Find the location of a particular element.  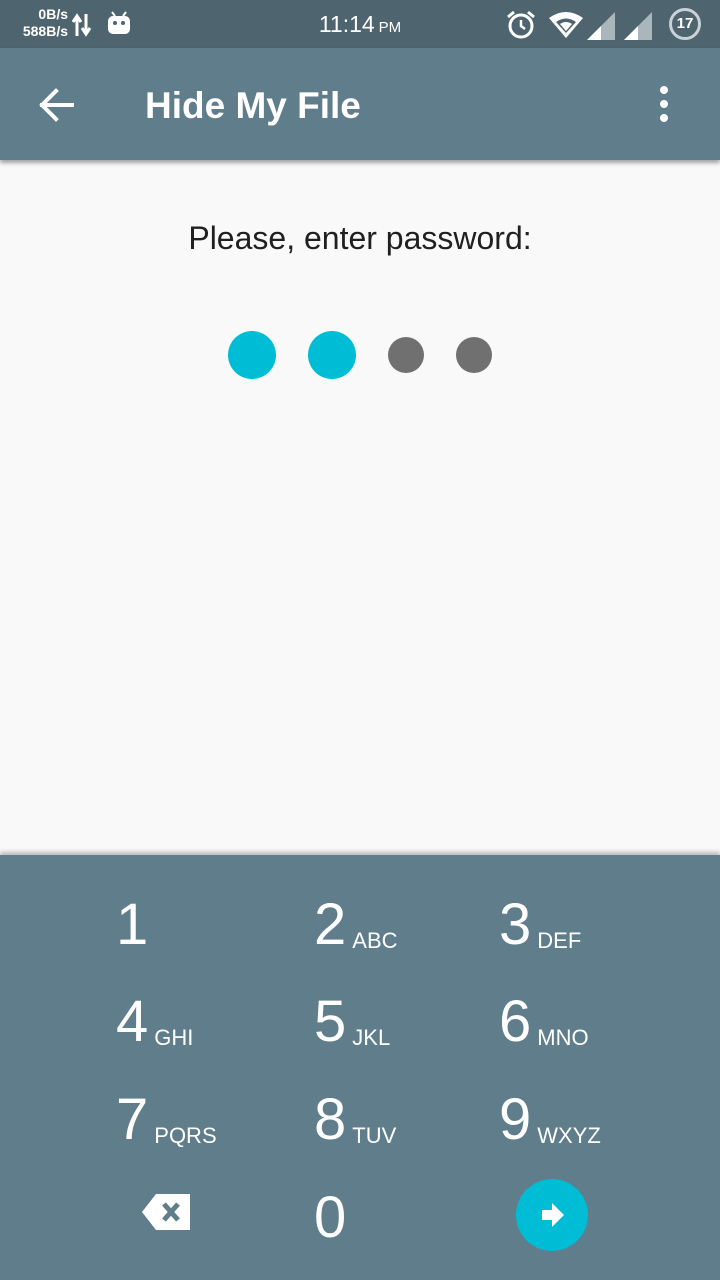

key-digit: 5 is located at coordinates (330, 1021).